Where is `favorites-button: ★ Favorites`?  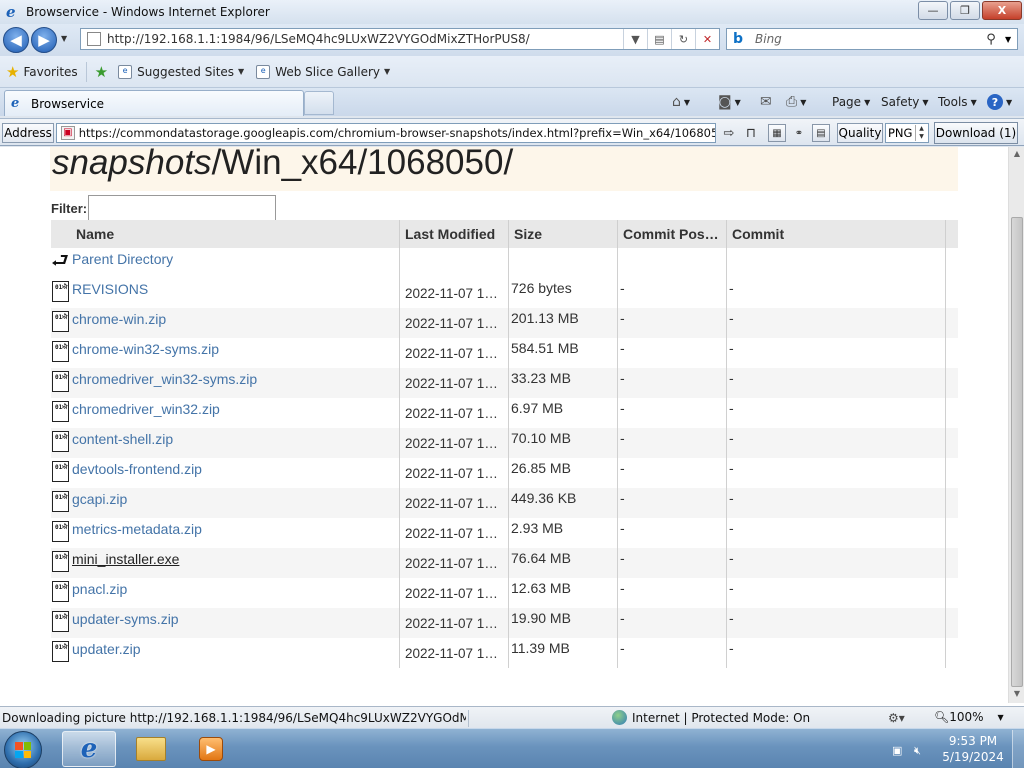
favorites-button: ★ Favorites is located at coordinates (42, 72).